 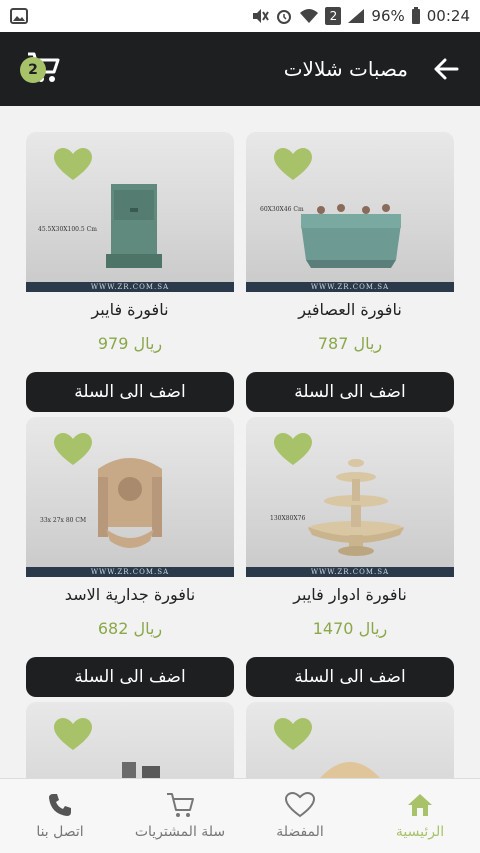 I want to click on nav-cart-label: سلة المشتريات, so click(x=180, y=832).